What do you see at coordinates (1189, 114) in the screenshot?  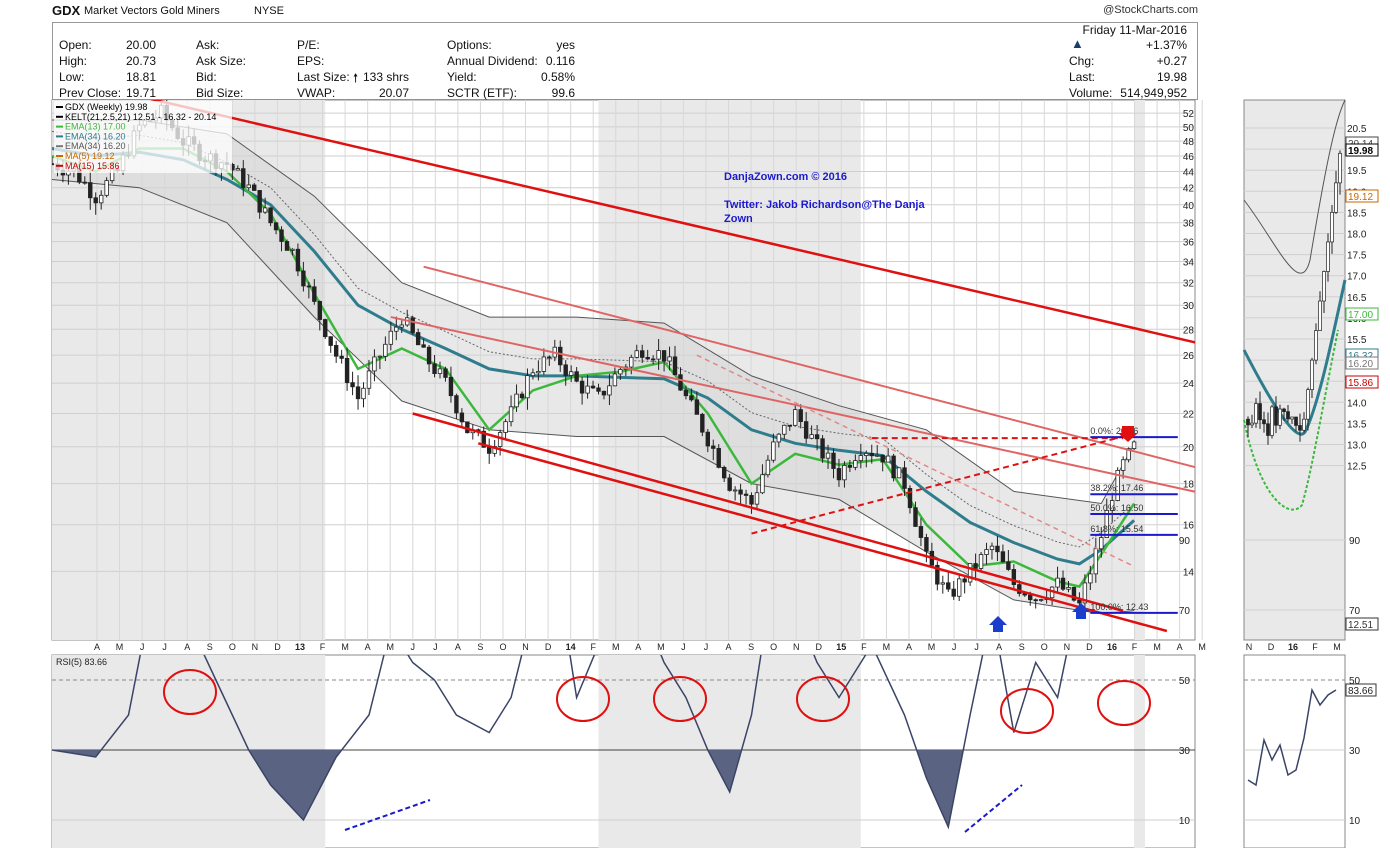 I see `y-tick-label: 52` at bounding box center [1189, 114].